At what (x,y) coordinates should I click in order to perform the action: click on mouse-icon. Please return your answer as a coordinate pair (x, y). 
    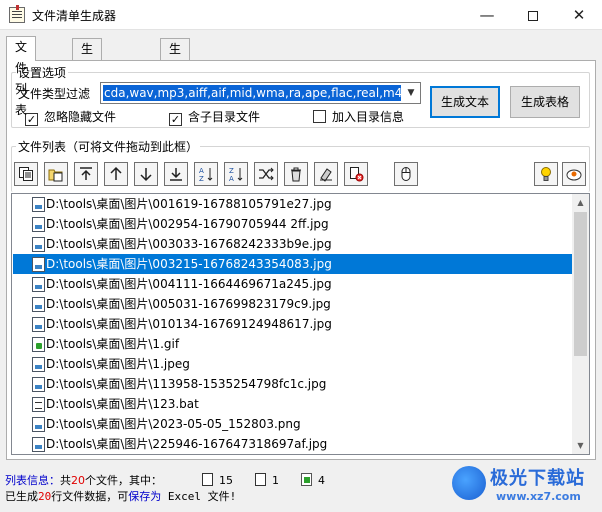
    Looking at the image, I should click on (406, 174).